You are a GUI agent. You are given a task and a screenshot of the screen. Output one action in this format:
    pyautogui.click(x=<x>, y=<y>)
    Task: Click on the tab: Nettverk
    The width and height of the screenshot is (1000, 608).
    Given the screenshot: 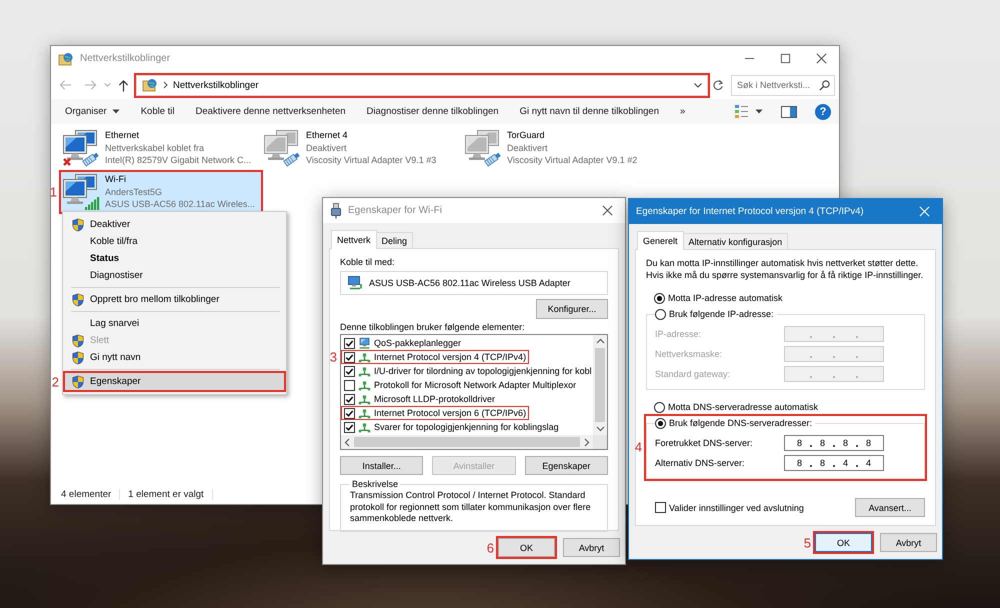 What is the action you would take?
    pyautogui.click(x=354, y=239)
    